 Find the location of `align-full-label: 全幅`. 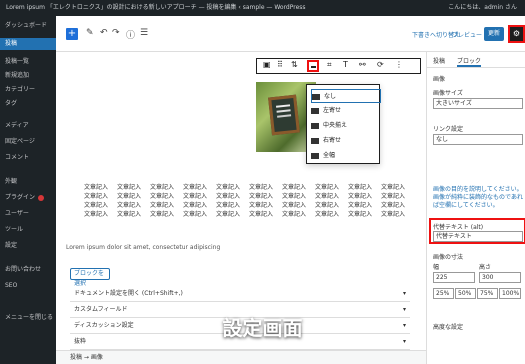

align-full-label: 全幅 is located at coordinates (329, 155).